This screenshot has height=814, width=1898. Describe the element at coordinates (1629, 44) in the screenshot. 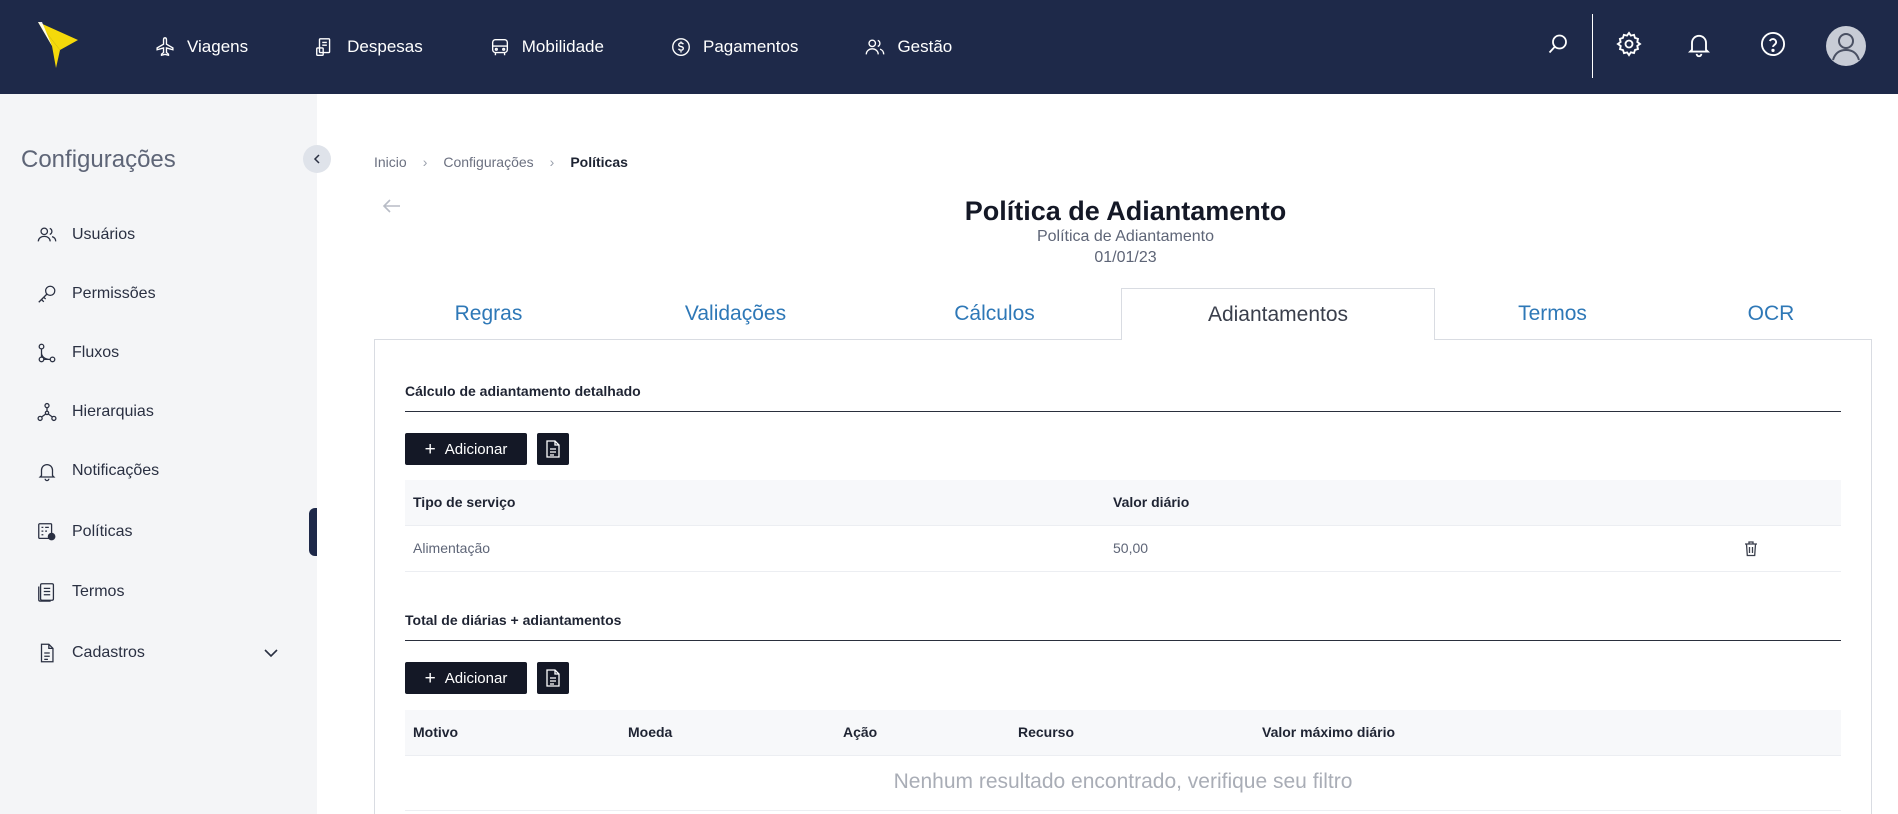

I see `gear-icon` at that location.